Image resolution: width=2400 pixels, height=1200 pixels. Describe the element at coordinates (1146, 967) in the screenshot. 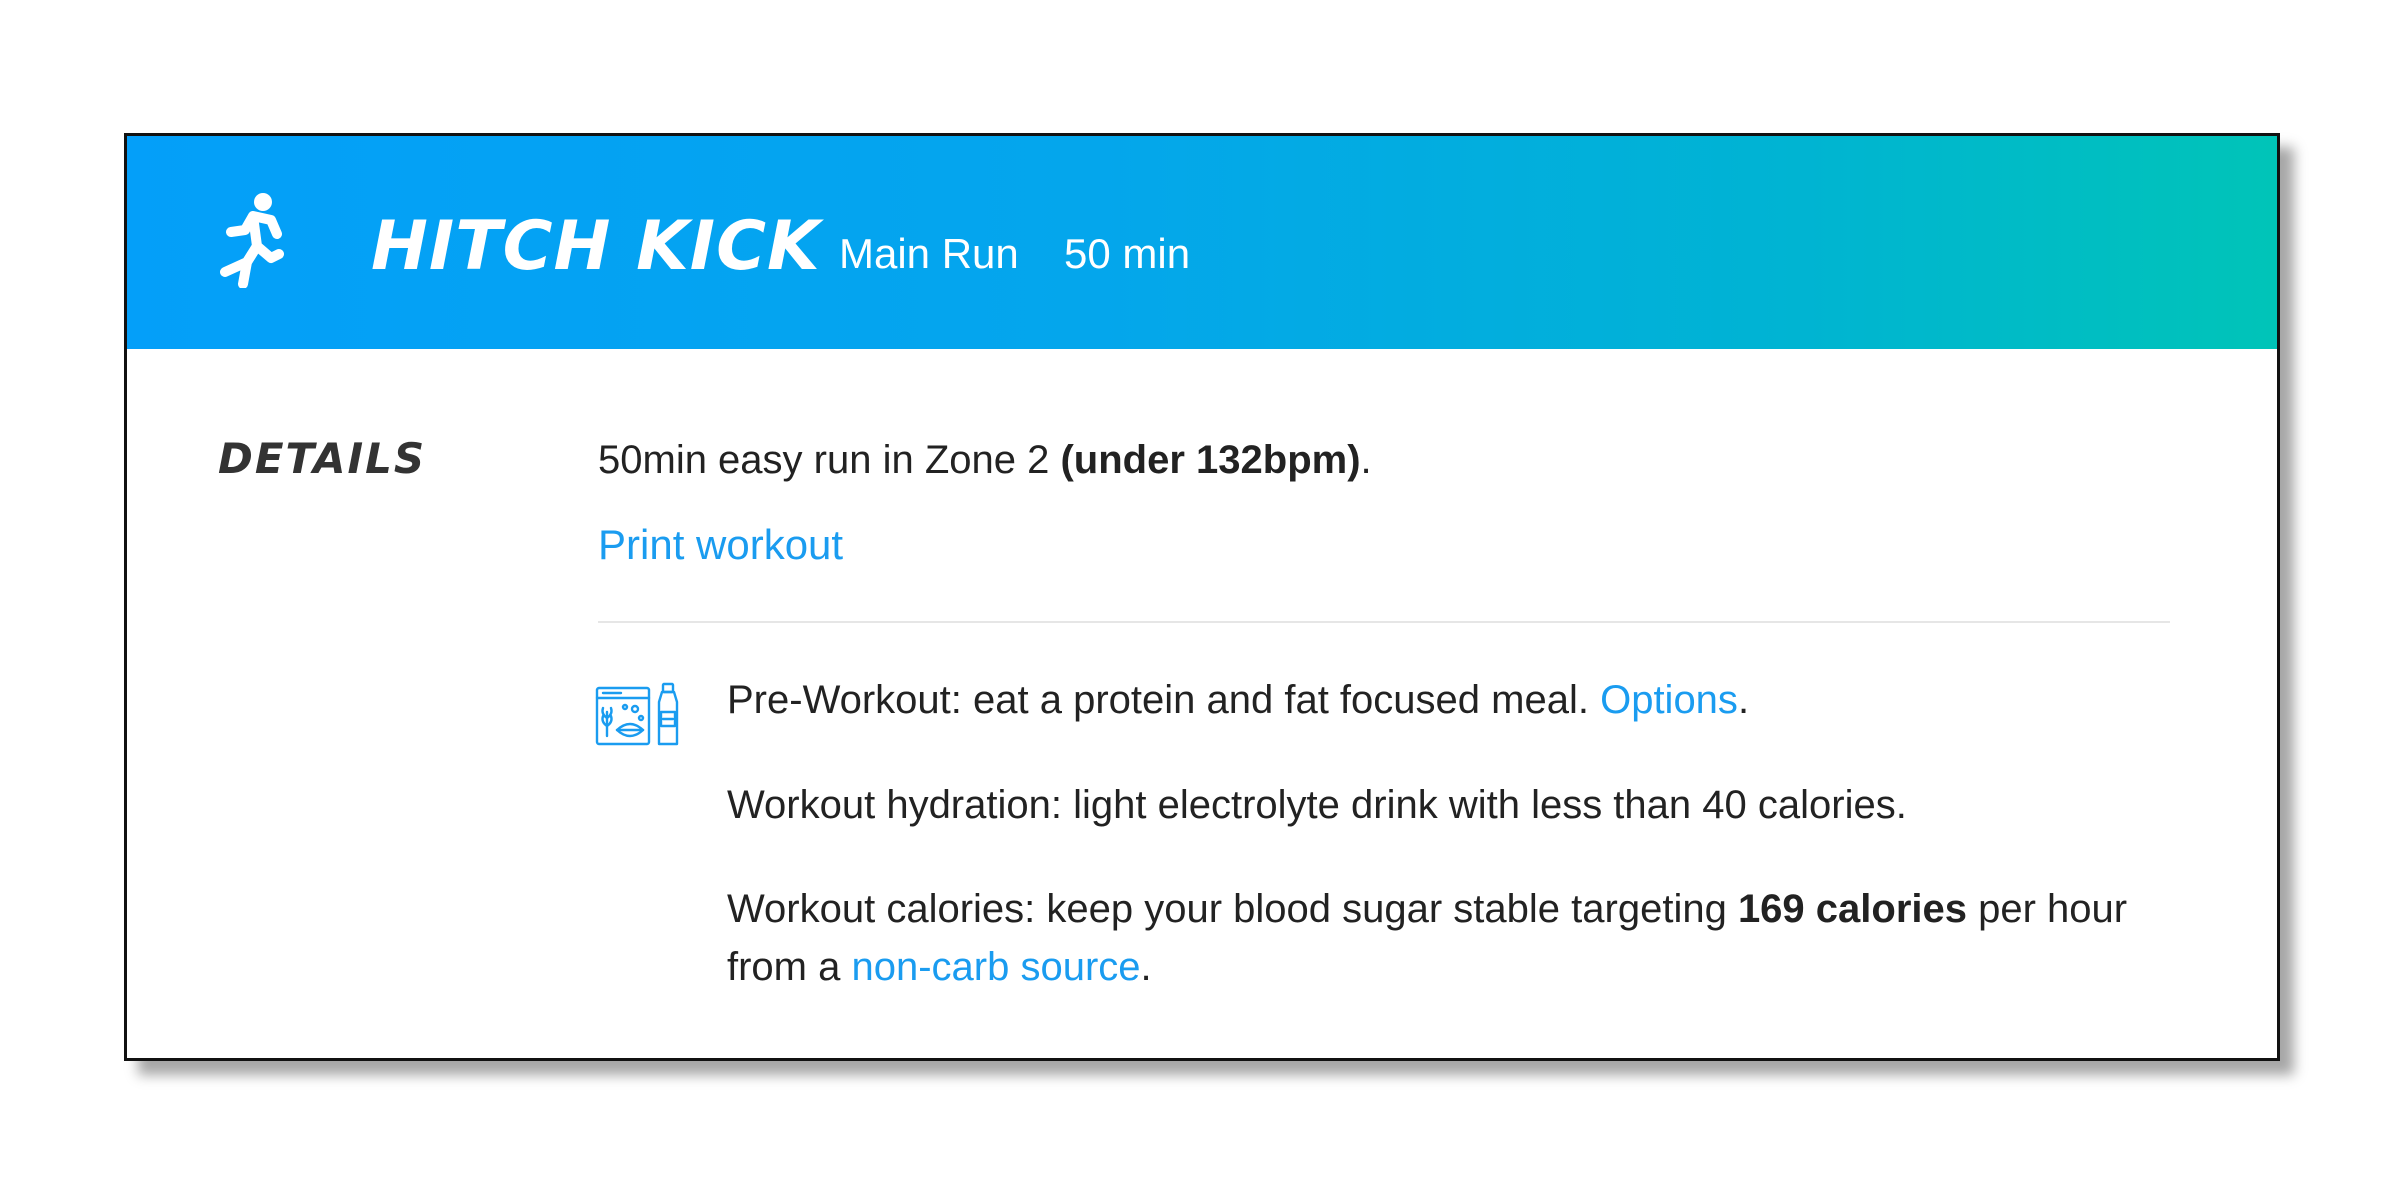

I see `calories-suffix: .` at that location.